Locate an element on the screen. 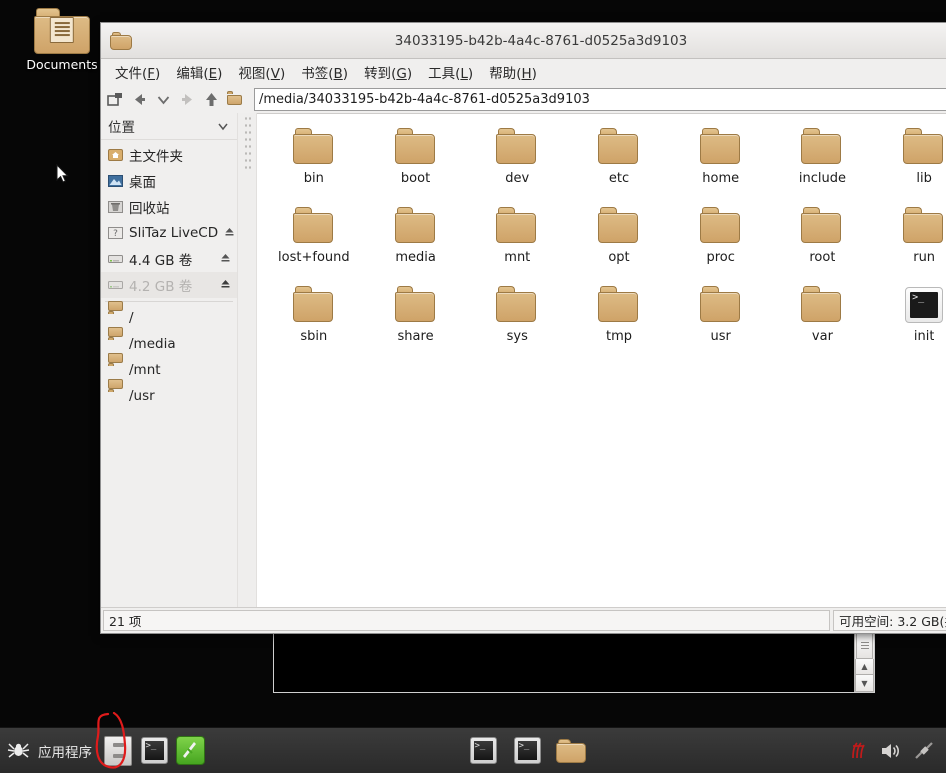 The image size is (946, 773). unknown-disc-icon: ? is located at coordinates (115, 233).